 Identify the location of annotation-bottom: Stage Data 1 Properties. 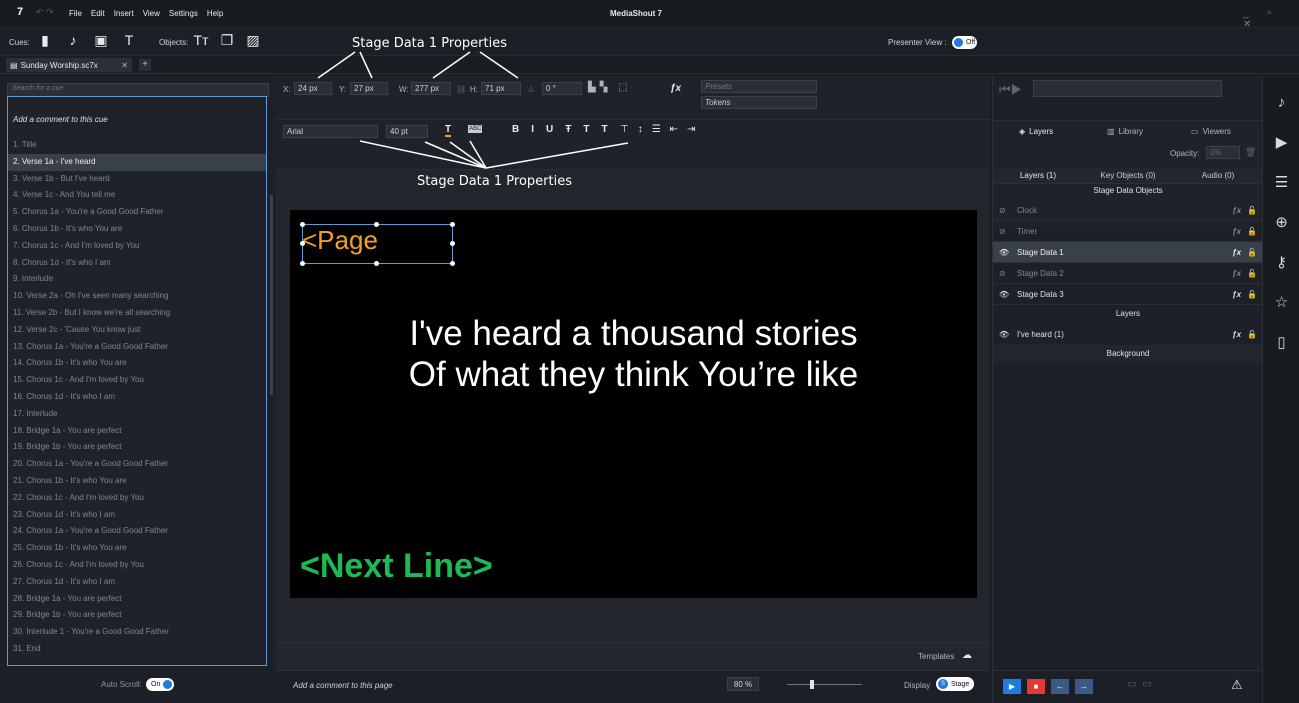
(494, 181).